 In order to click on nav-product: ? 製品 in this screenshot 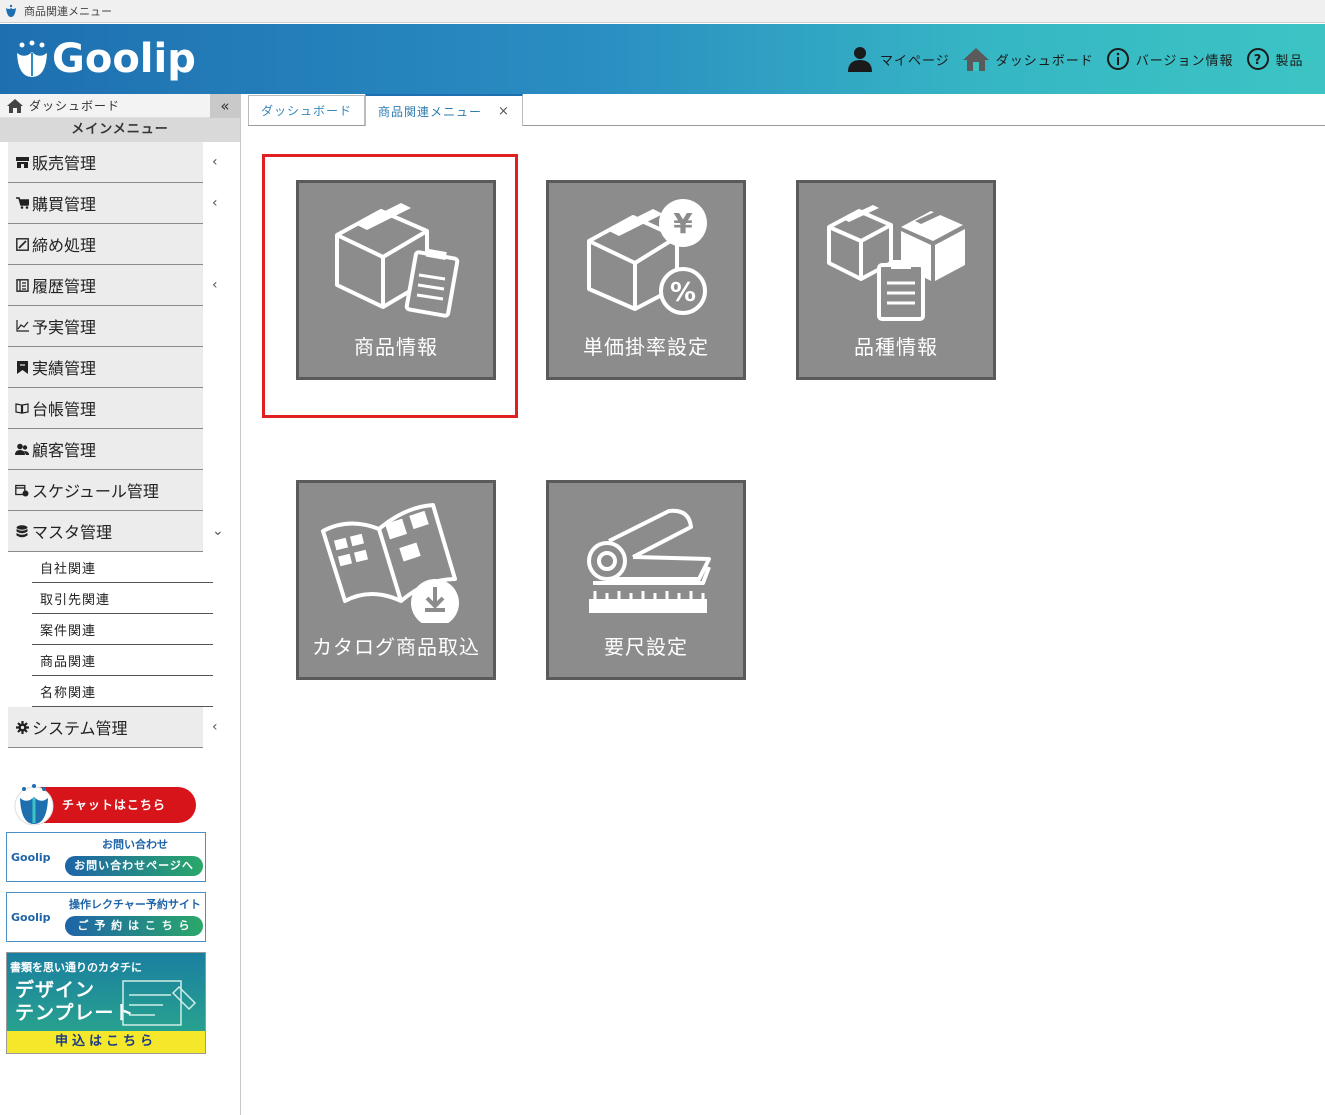, I will do `click(1275, 59)`.